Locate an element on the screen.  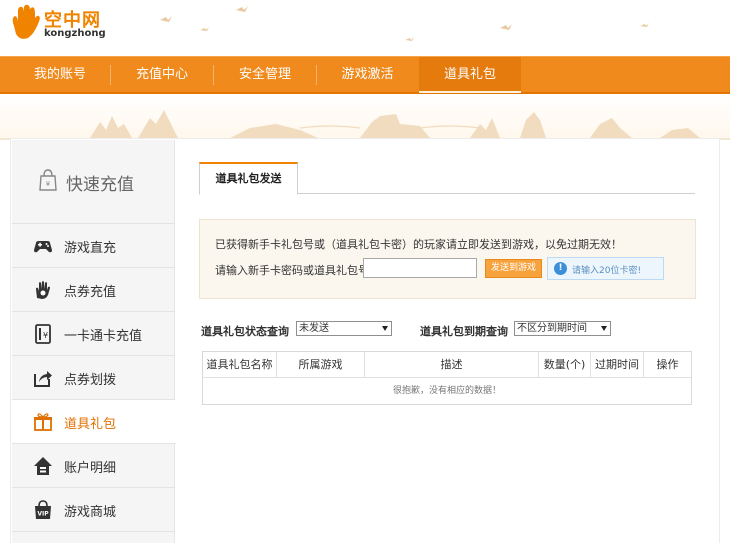
table-header: 道具礼包名称 所属游戏 描述 数量(个) 过期时间 操作 is located at coordinates (447, 365).